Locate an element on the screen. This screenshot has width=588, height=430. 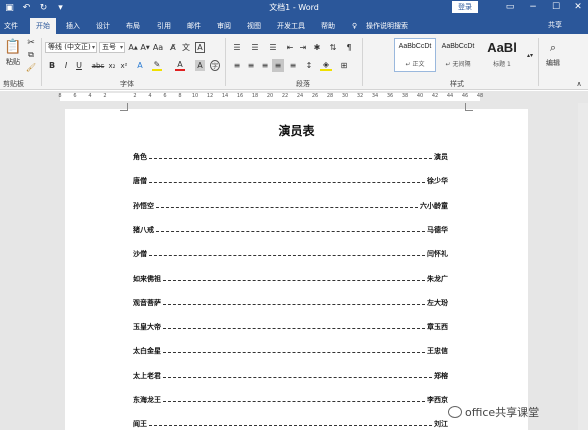
align-left-icon: ≡ is located at coordinates (237, 65).